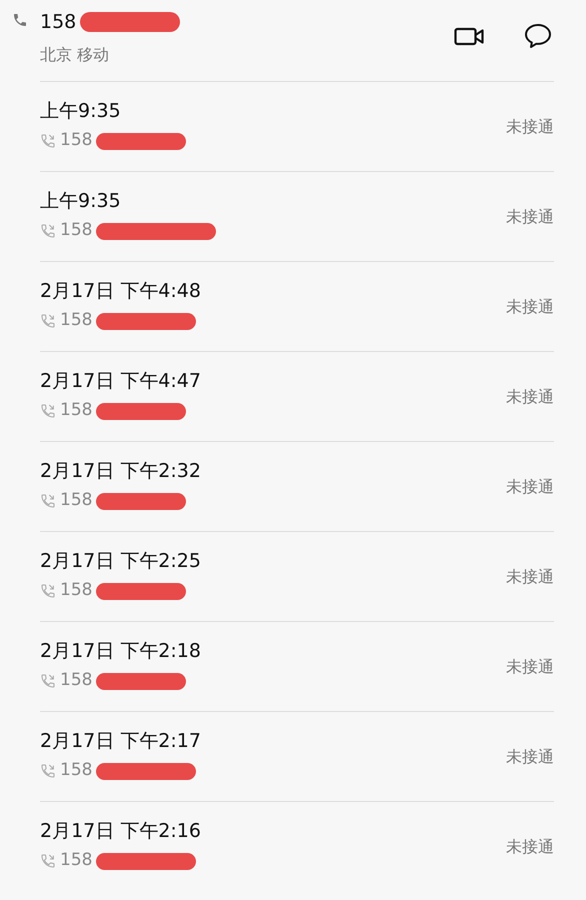 The width and height of the screenshot is (586, 900). Describe the element at coordinates (121, 291) in the screenshot. I see `call-time: 2月17日 下午4:48` at that location.